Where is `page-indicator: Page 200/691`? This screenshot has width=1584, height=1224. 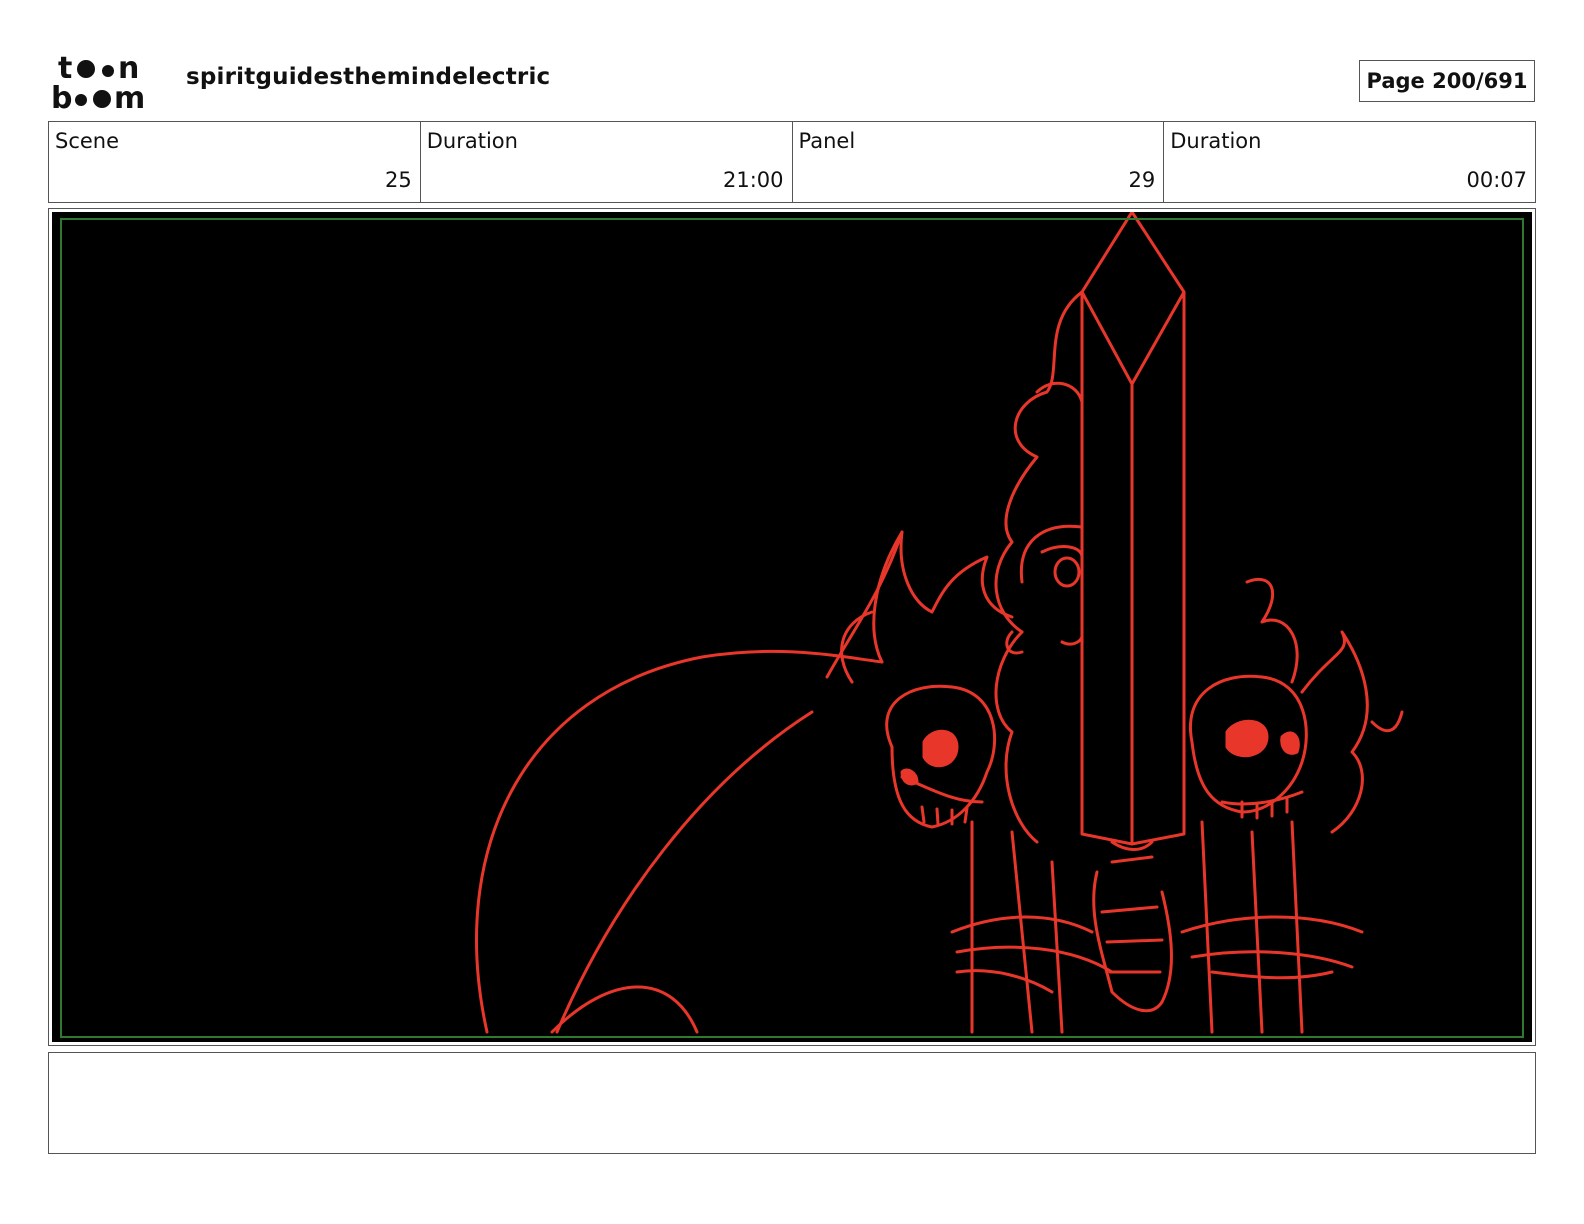
page-indicator: Page 200/691 is located at coordinates (1447, 81).